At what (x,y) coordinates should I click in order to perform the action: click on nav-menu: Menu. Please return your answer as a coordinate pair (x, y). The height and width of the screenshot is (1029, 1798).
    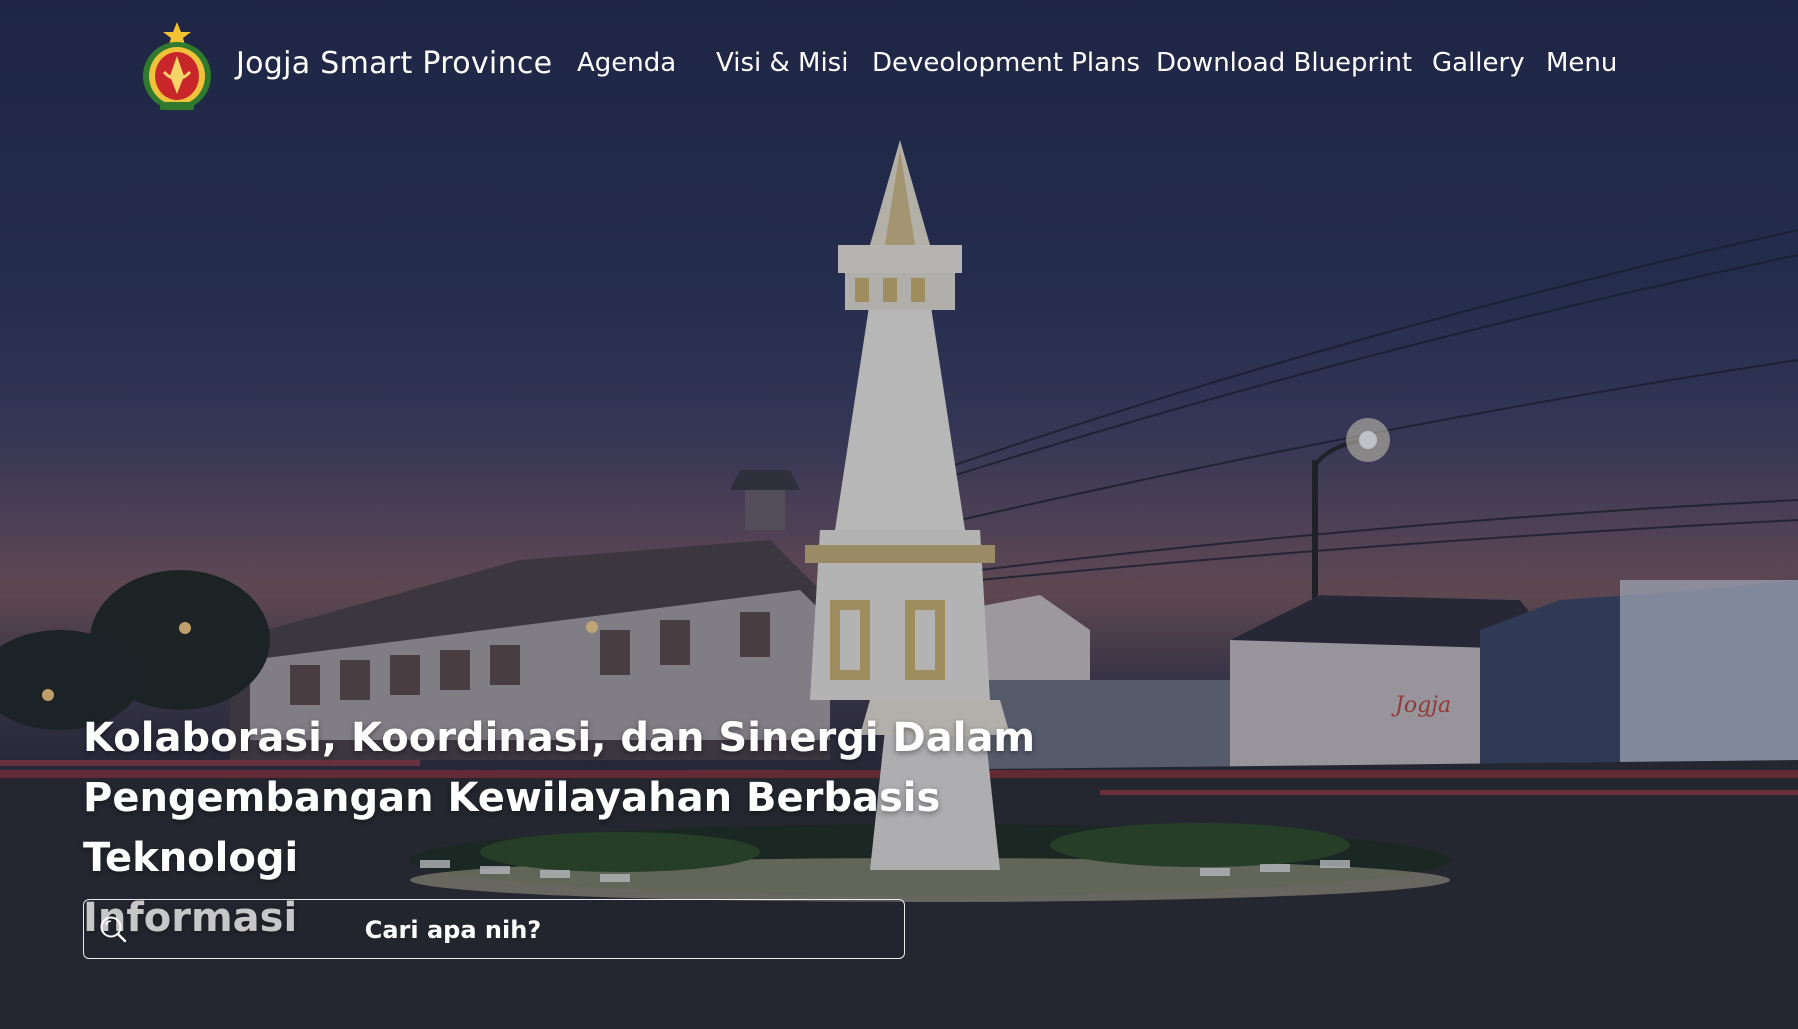
    Looking at the image, I should click on (1581, 63).